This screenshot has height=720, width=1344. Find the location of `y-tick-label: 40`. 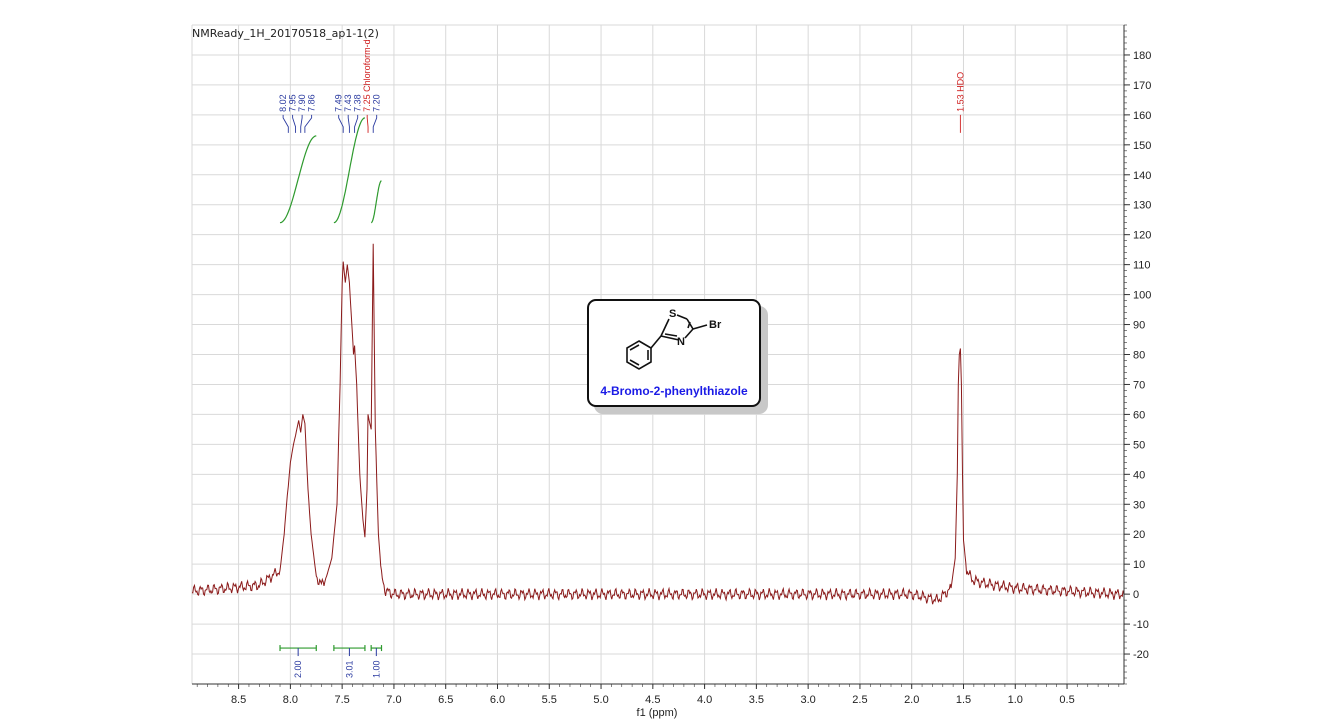

y-tick-label: 40 is located at coordinates (1139, 475).